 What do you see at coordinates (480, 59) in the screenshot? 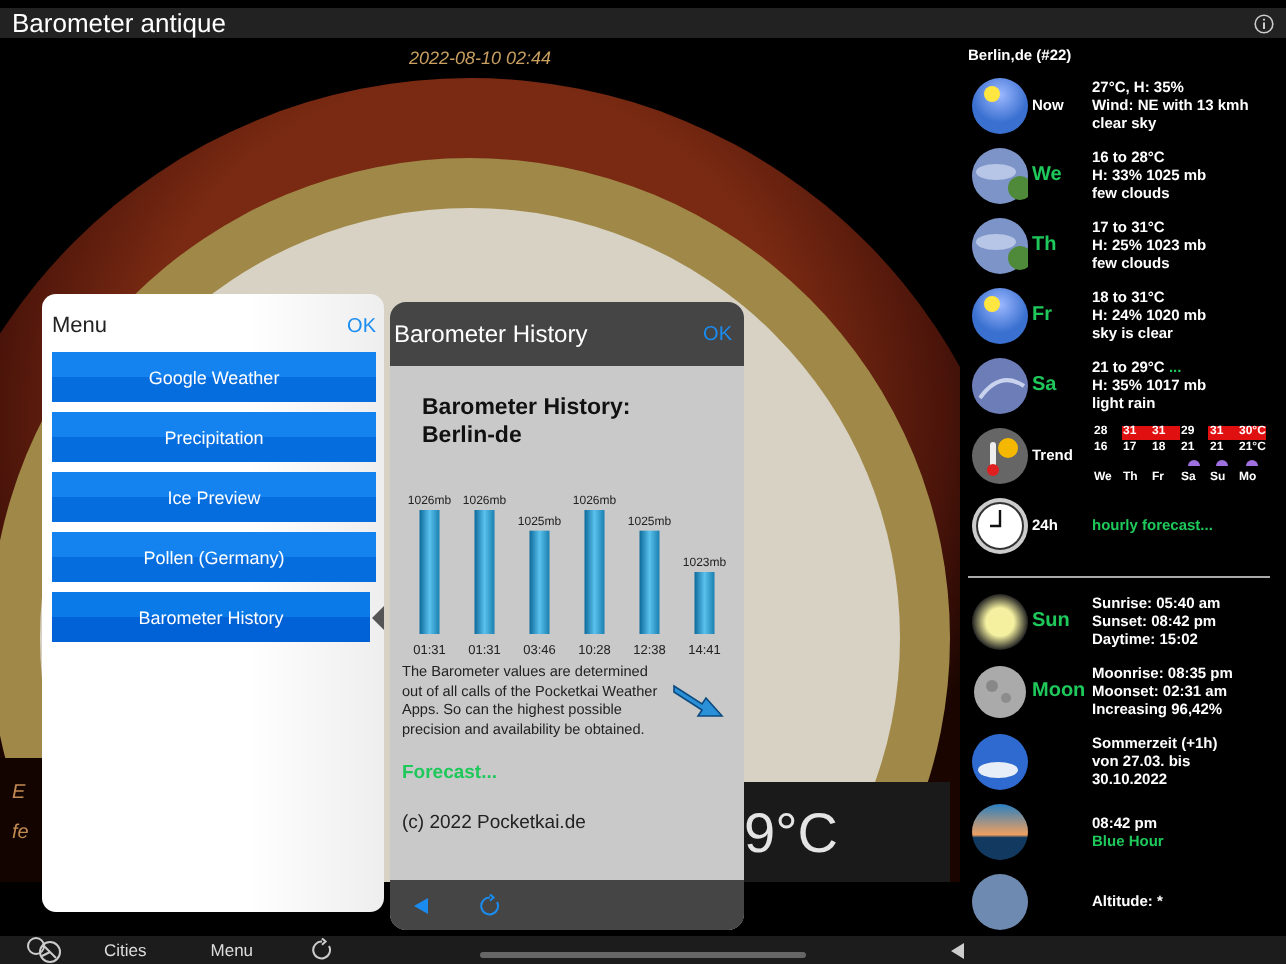
I see `timestamp: 2022-08-10 02:44` at bounding box center [480, 59].